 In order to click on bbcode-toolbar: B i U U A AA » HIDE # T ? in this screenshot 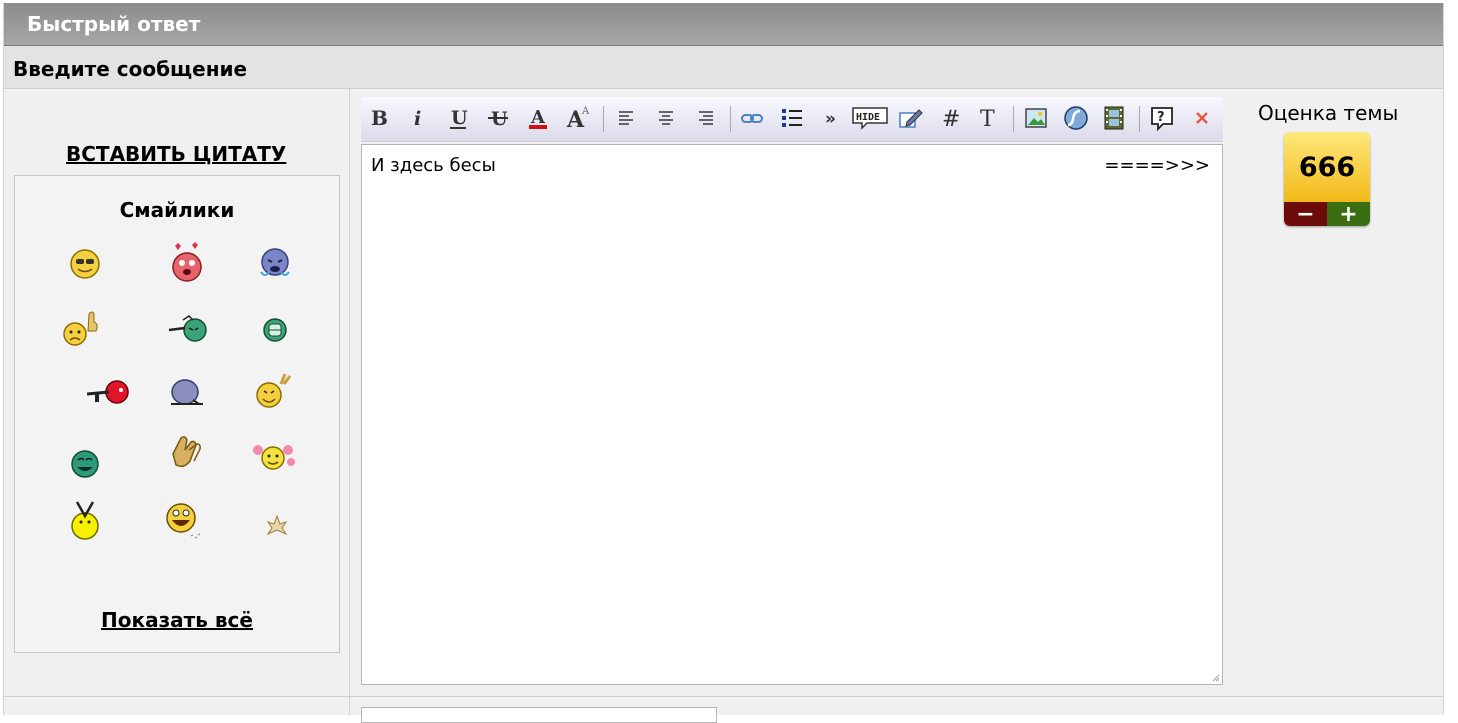, I will do `click(792, 119)`.